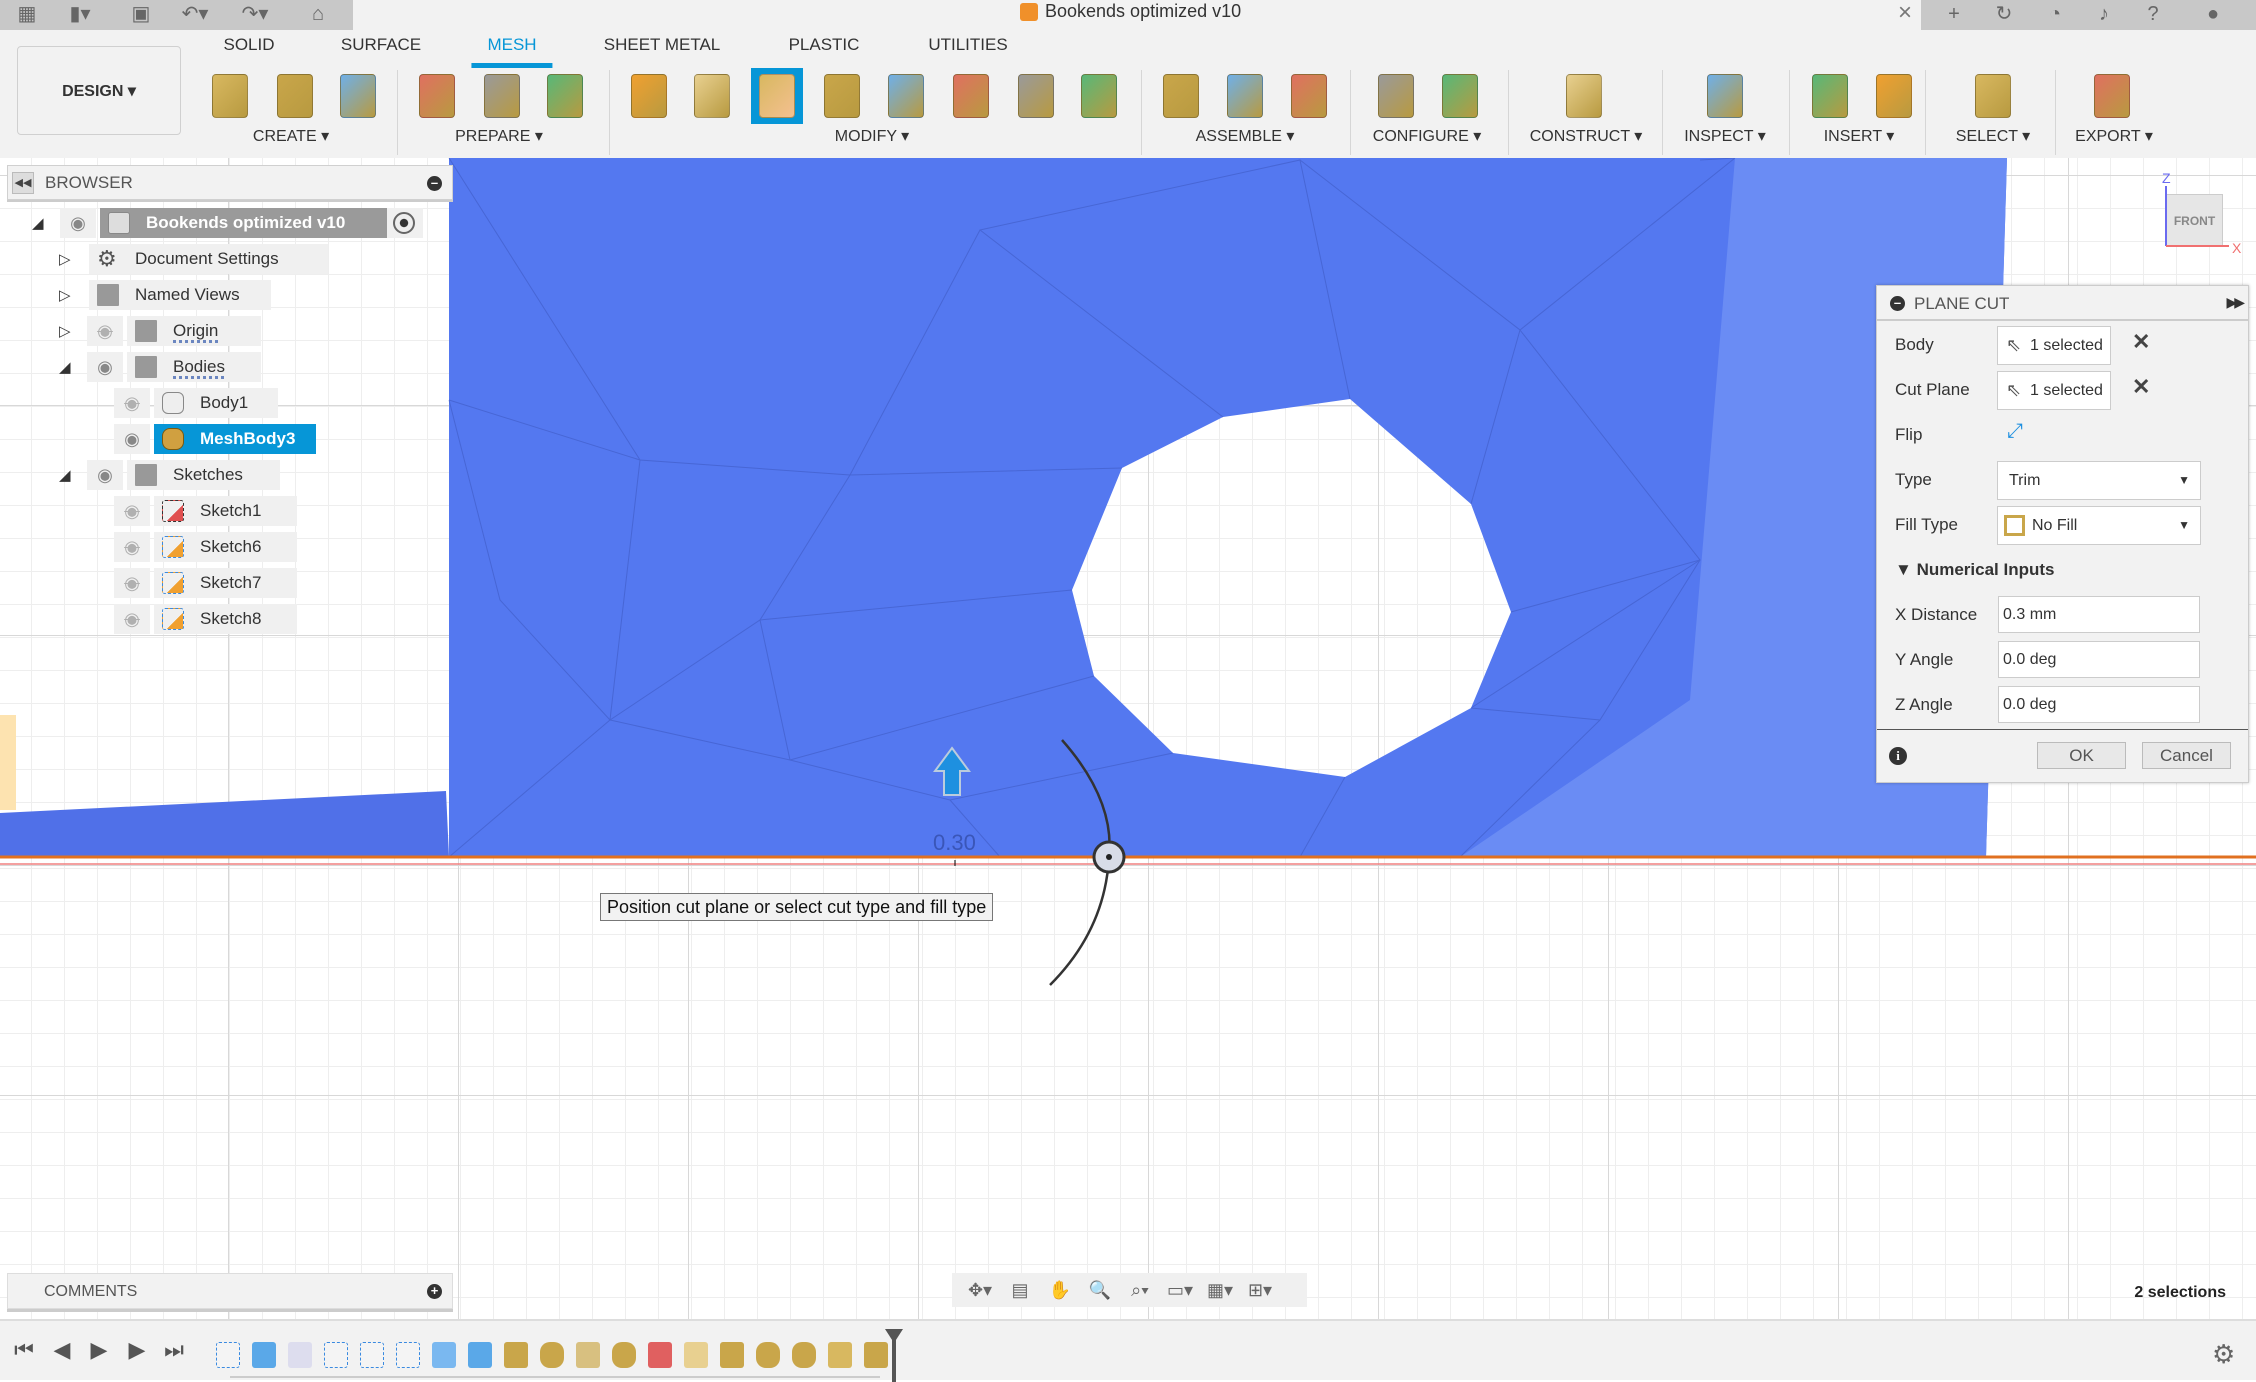  I want to click on browser-item-bodies: ◢ ◉ Bodies, so click(230, 367).